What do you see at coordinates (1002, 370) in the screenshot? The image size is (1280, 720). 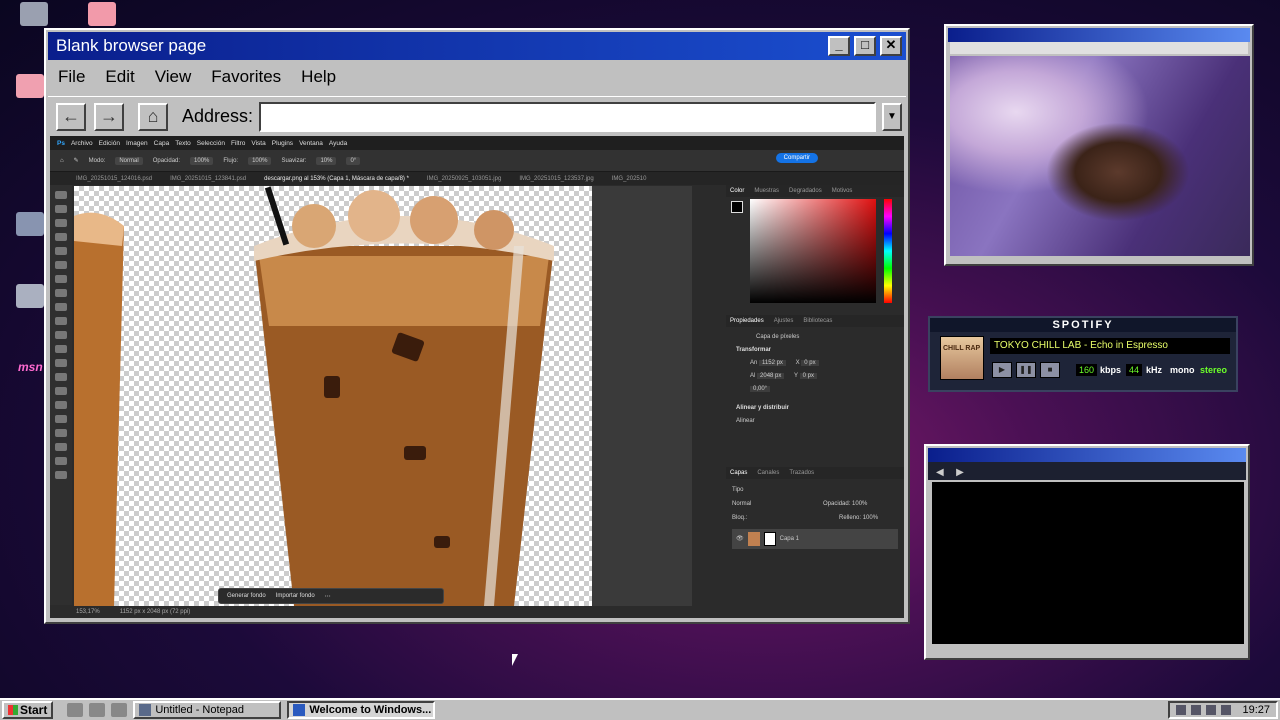 I see `play-button: ▶` at bounding box center [1002, 370].